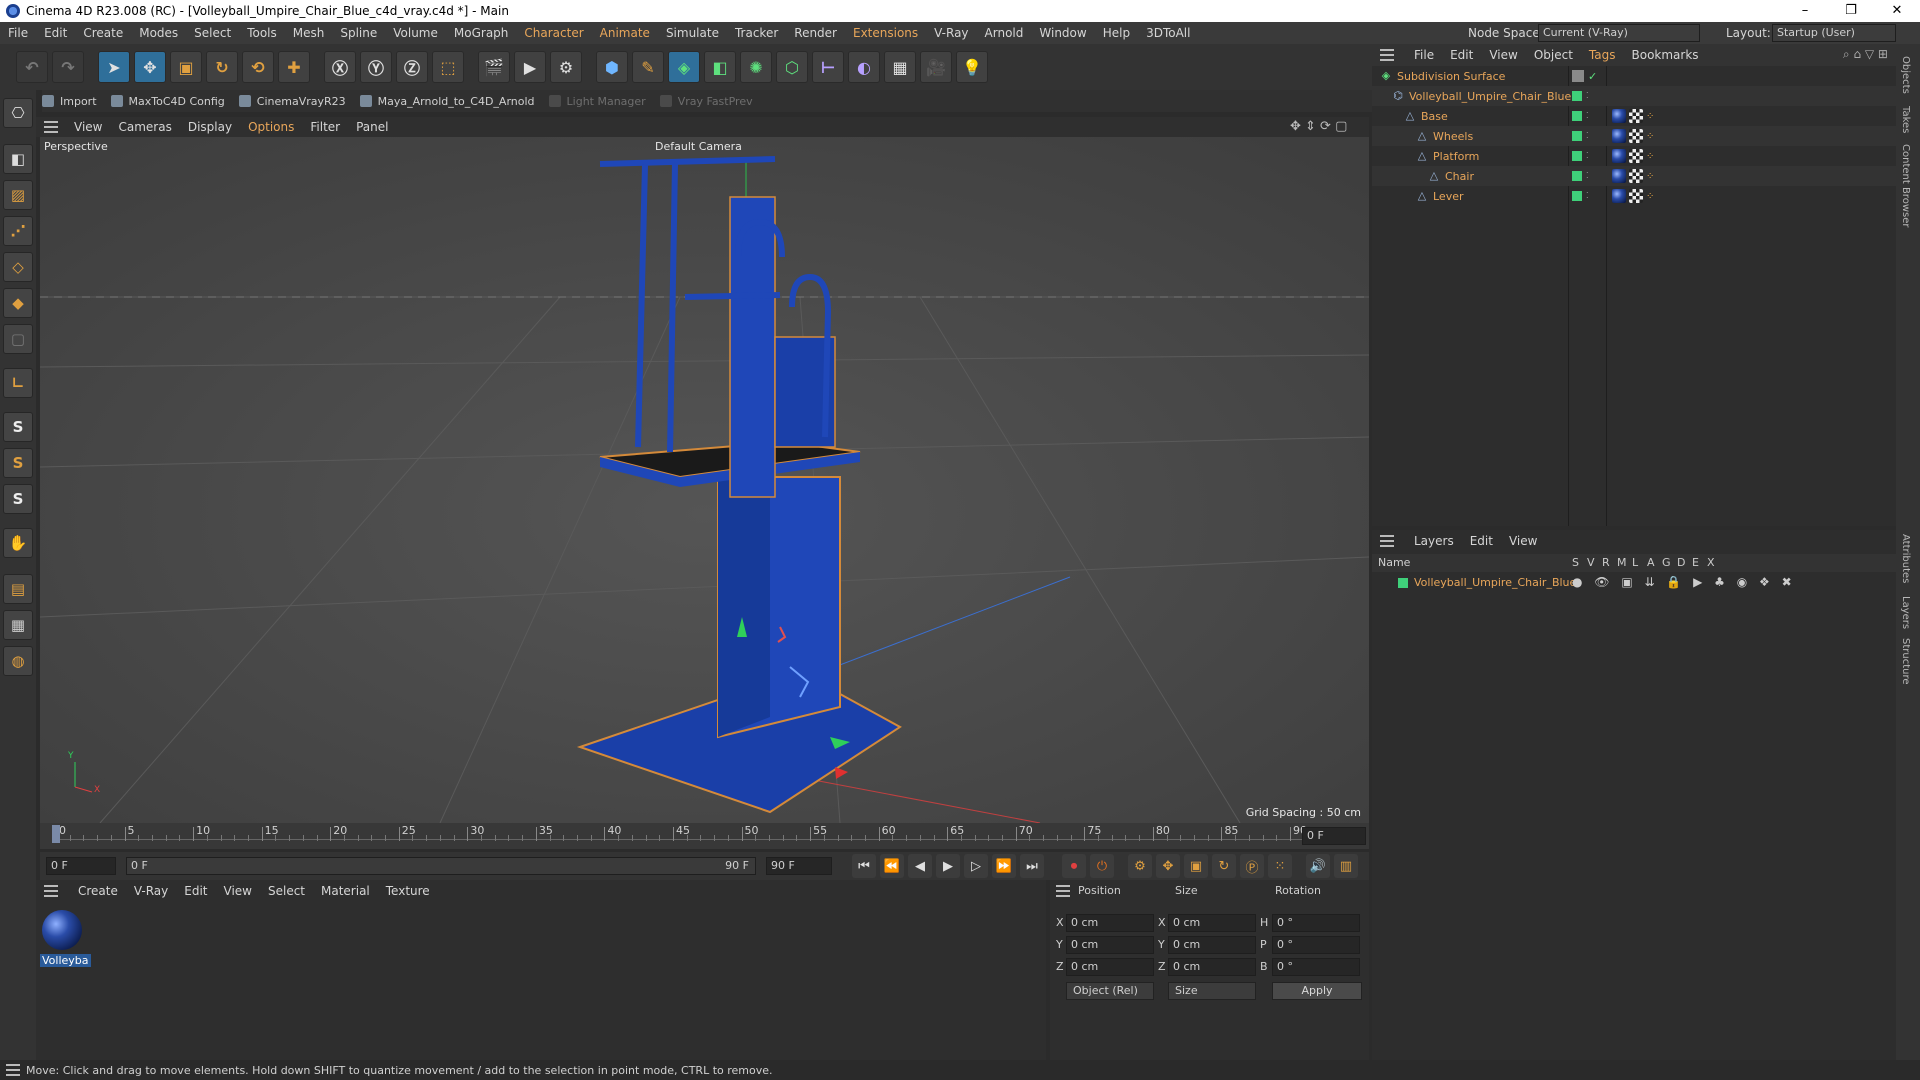 The width and height of the screenshot is (1920, 1080). I want to click on pen-spline-icon: ✎, so click(648, 67).